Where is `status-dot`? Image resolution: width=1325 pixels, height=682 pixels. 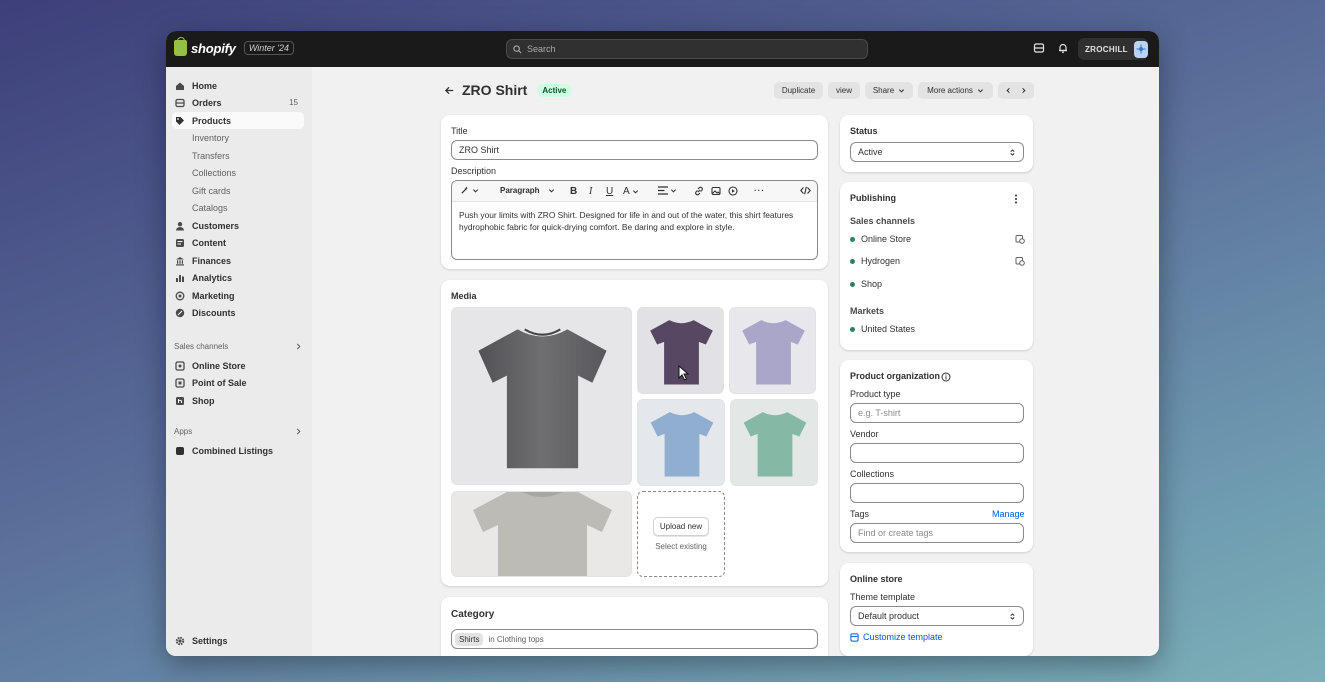
status-dot is located at coordinates (852, 329).